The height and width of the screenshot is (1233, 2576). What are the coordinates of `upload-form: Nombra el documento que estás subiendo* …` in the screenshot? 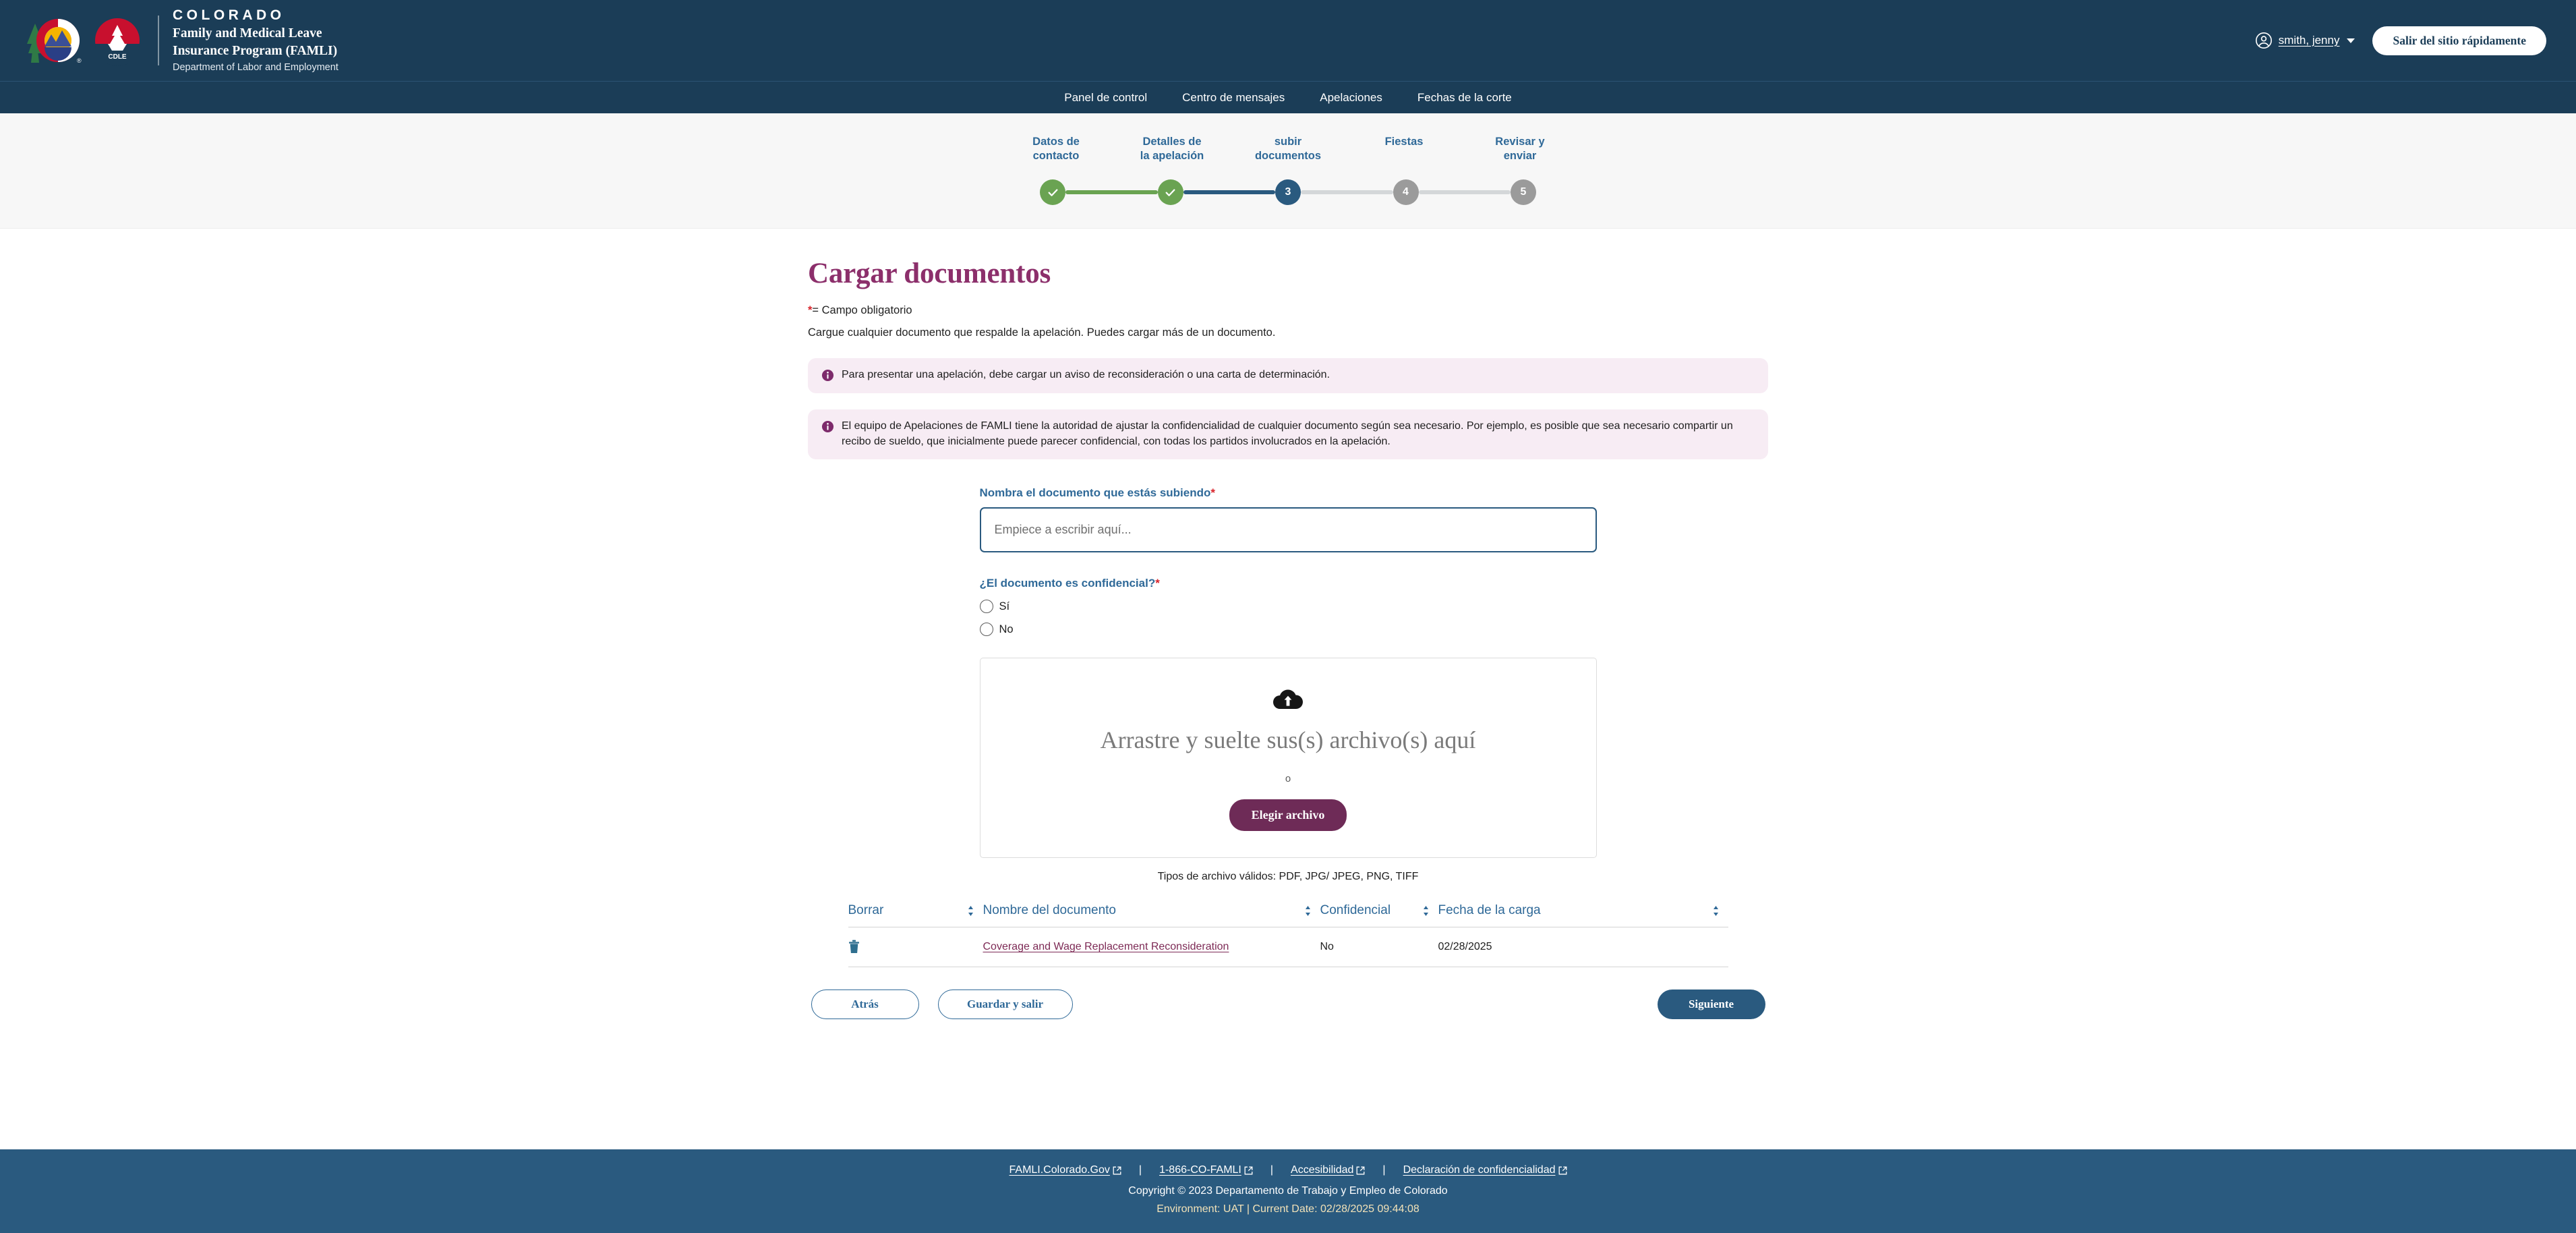 It's located at (1288, 684).